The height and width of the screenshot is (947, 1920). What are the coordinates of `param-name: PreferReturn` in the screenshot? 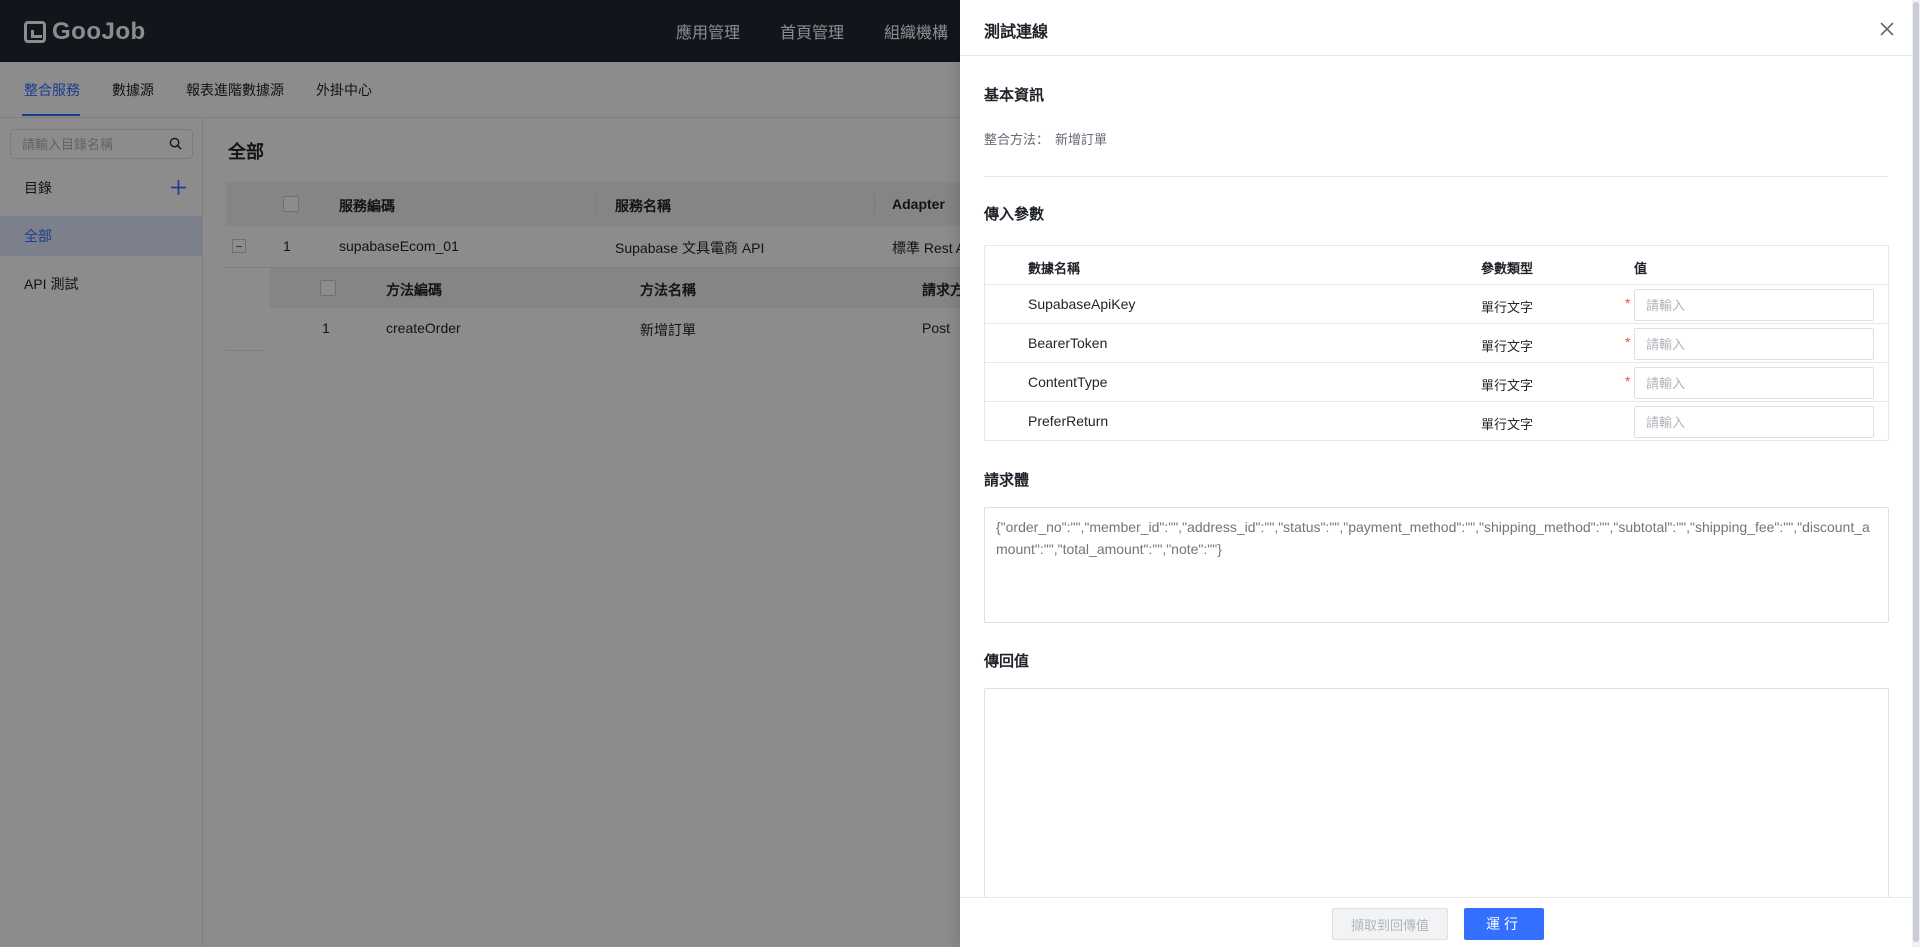 It's located at (1068, 421).